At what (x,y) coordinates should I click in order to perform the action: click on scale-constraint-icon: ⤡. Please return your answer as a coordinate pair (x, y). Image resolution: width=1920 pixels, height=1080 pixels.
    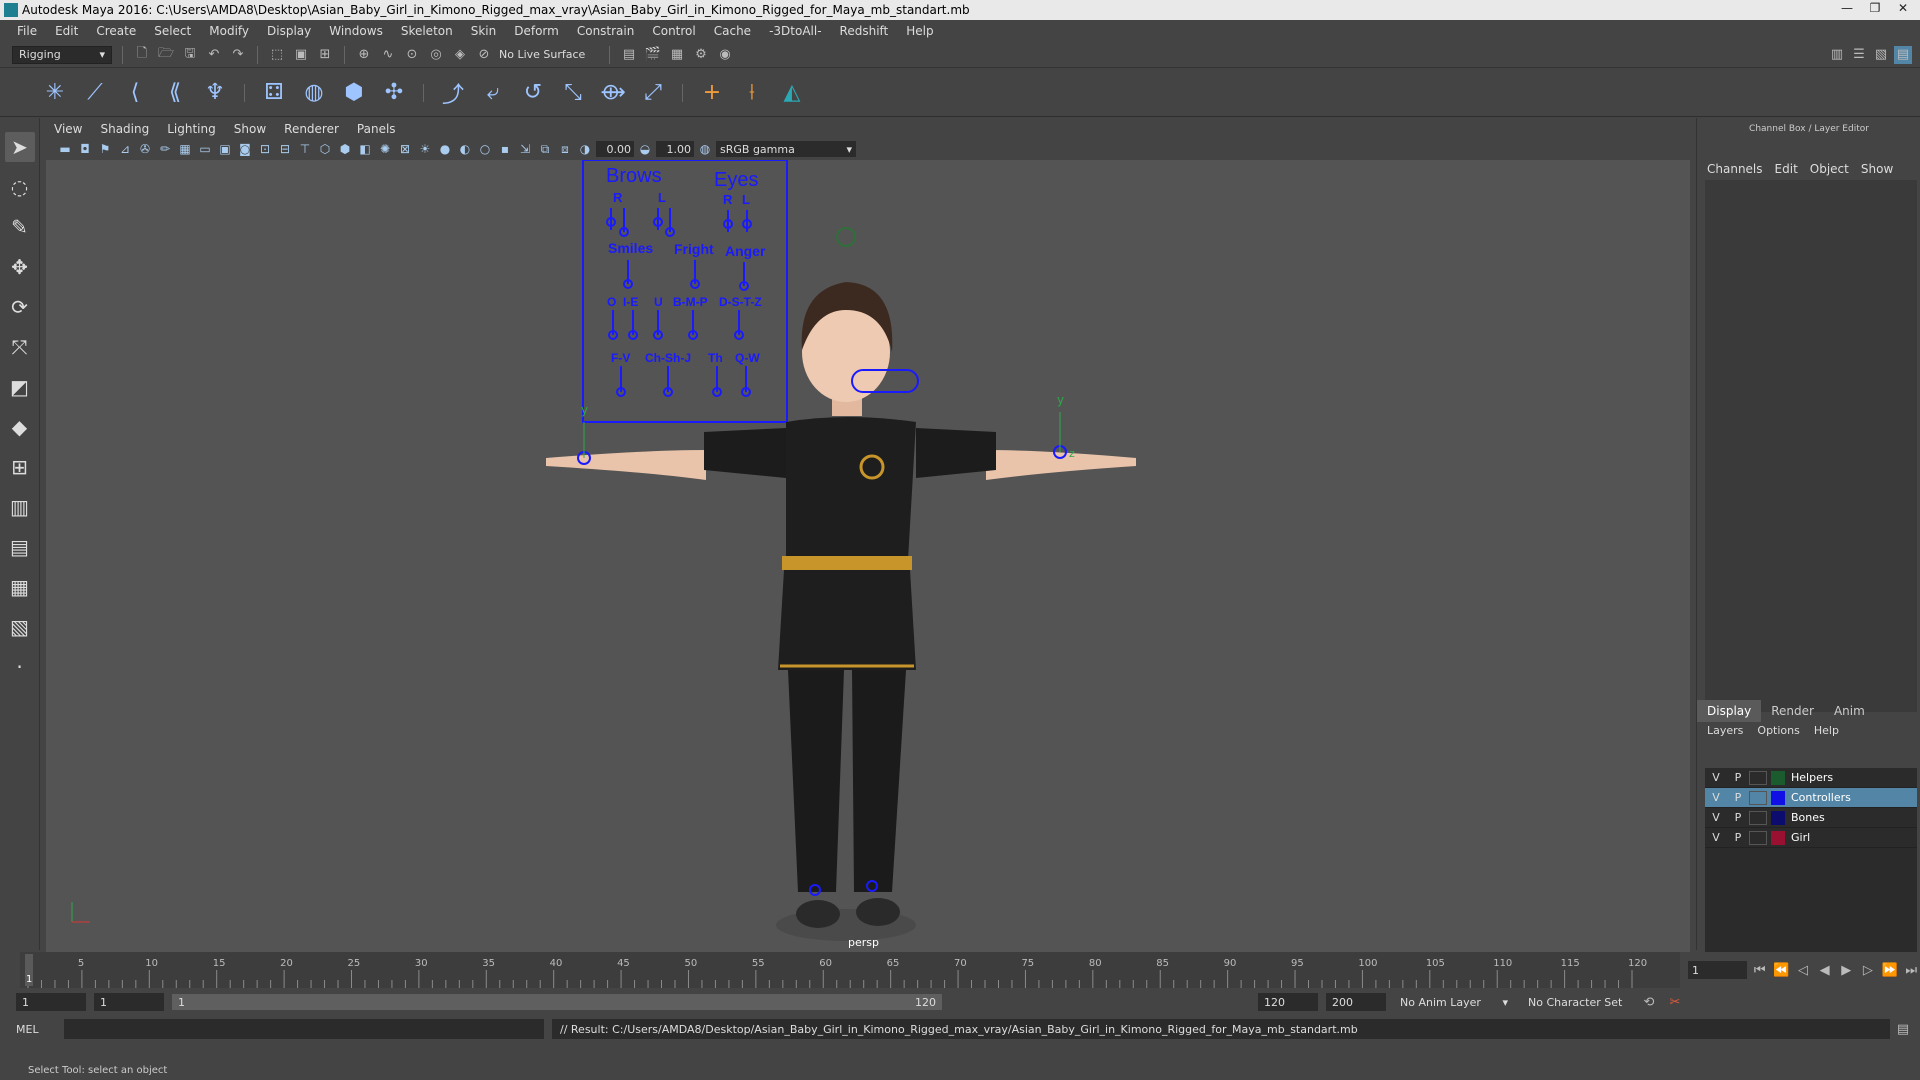
    Looking at the image, I should click on (573, 93).